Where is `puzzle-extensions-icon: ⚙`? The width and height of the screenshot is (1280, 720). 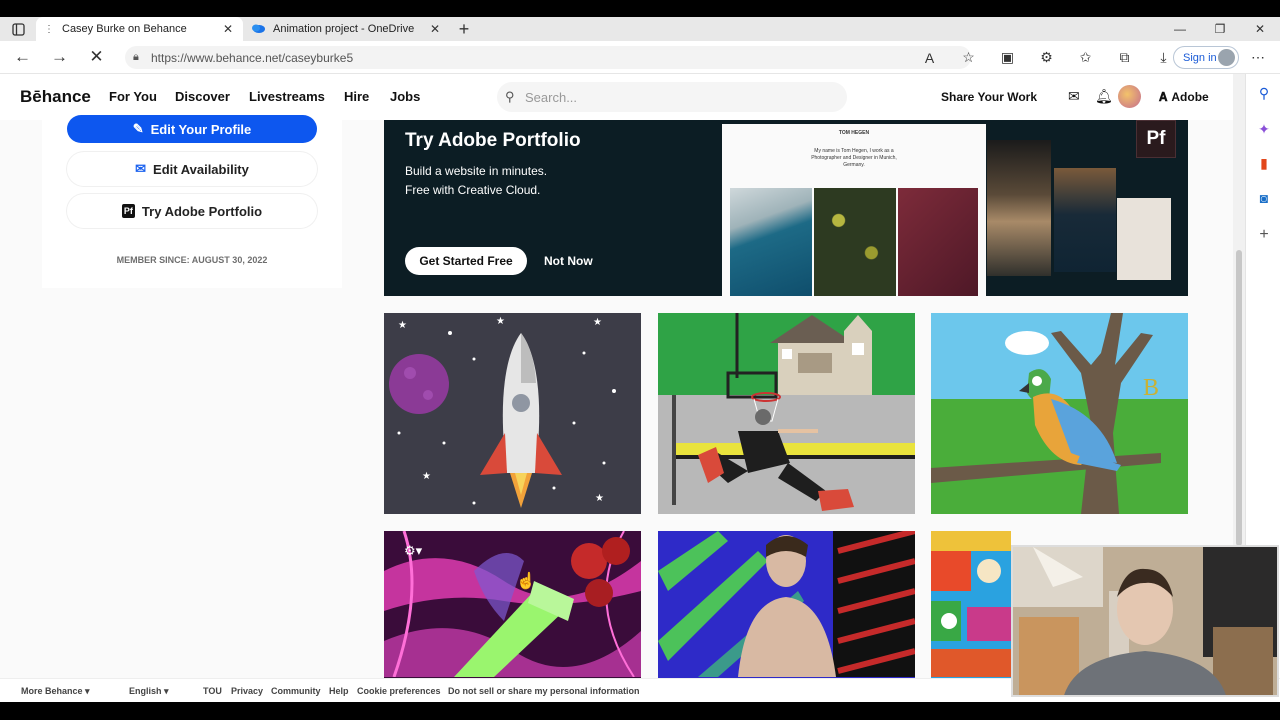 puzzle-extensions-icon: ⚙ is located at coordinates (1046, 57).